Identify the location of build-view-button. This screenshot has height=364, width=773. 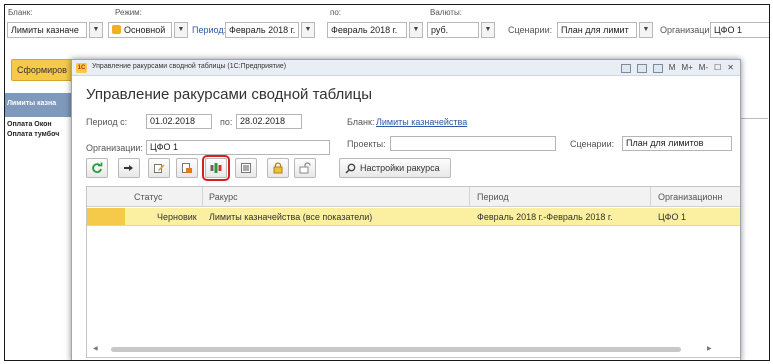
(216, 168).